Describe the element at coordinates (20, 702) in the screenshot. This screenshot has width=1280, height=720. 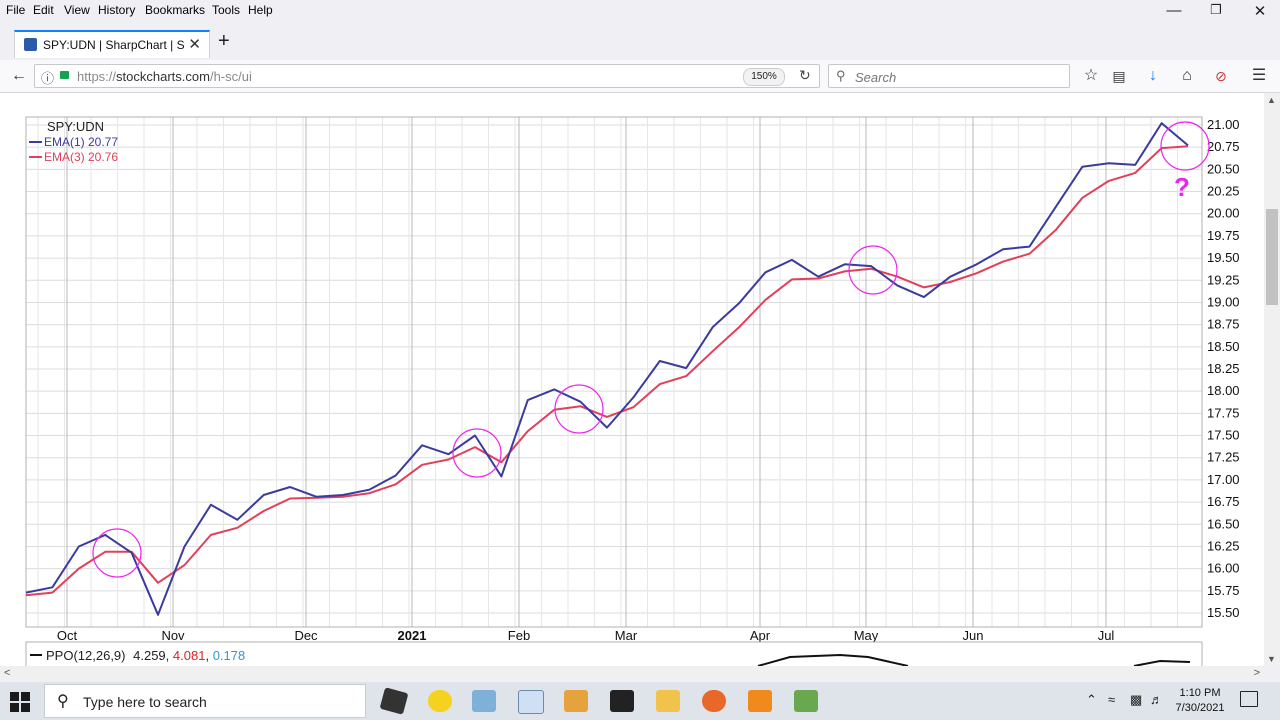
I see `windows-start-icon` at that location.